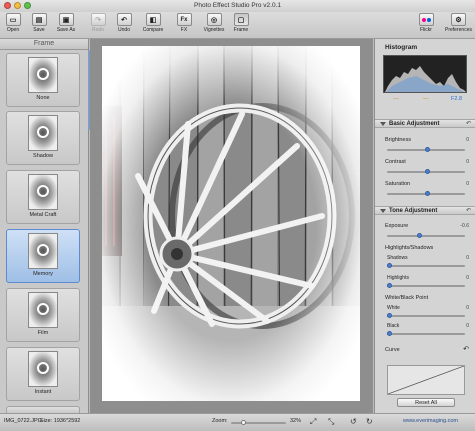 Image resolution: width=475 pixels, height=431 pixels. Describe the element at coordinates (466, 349) in the screenshot. I see `curve-reset-icon: ↶` at that location.